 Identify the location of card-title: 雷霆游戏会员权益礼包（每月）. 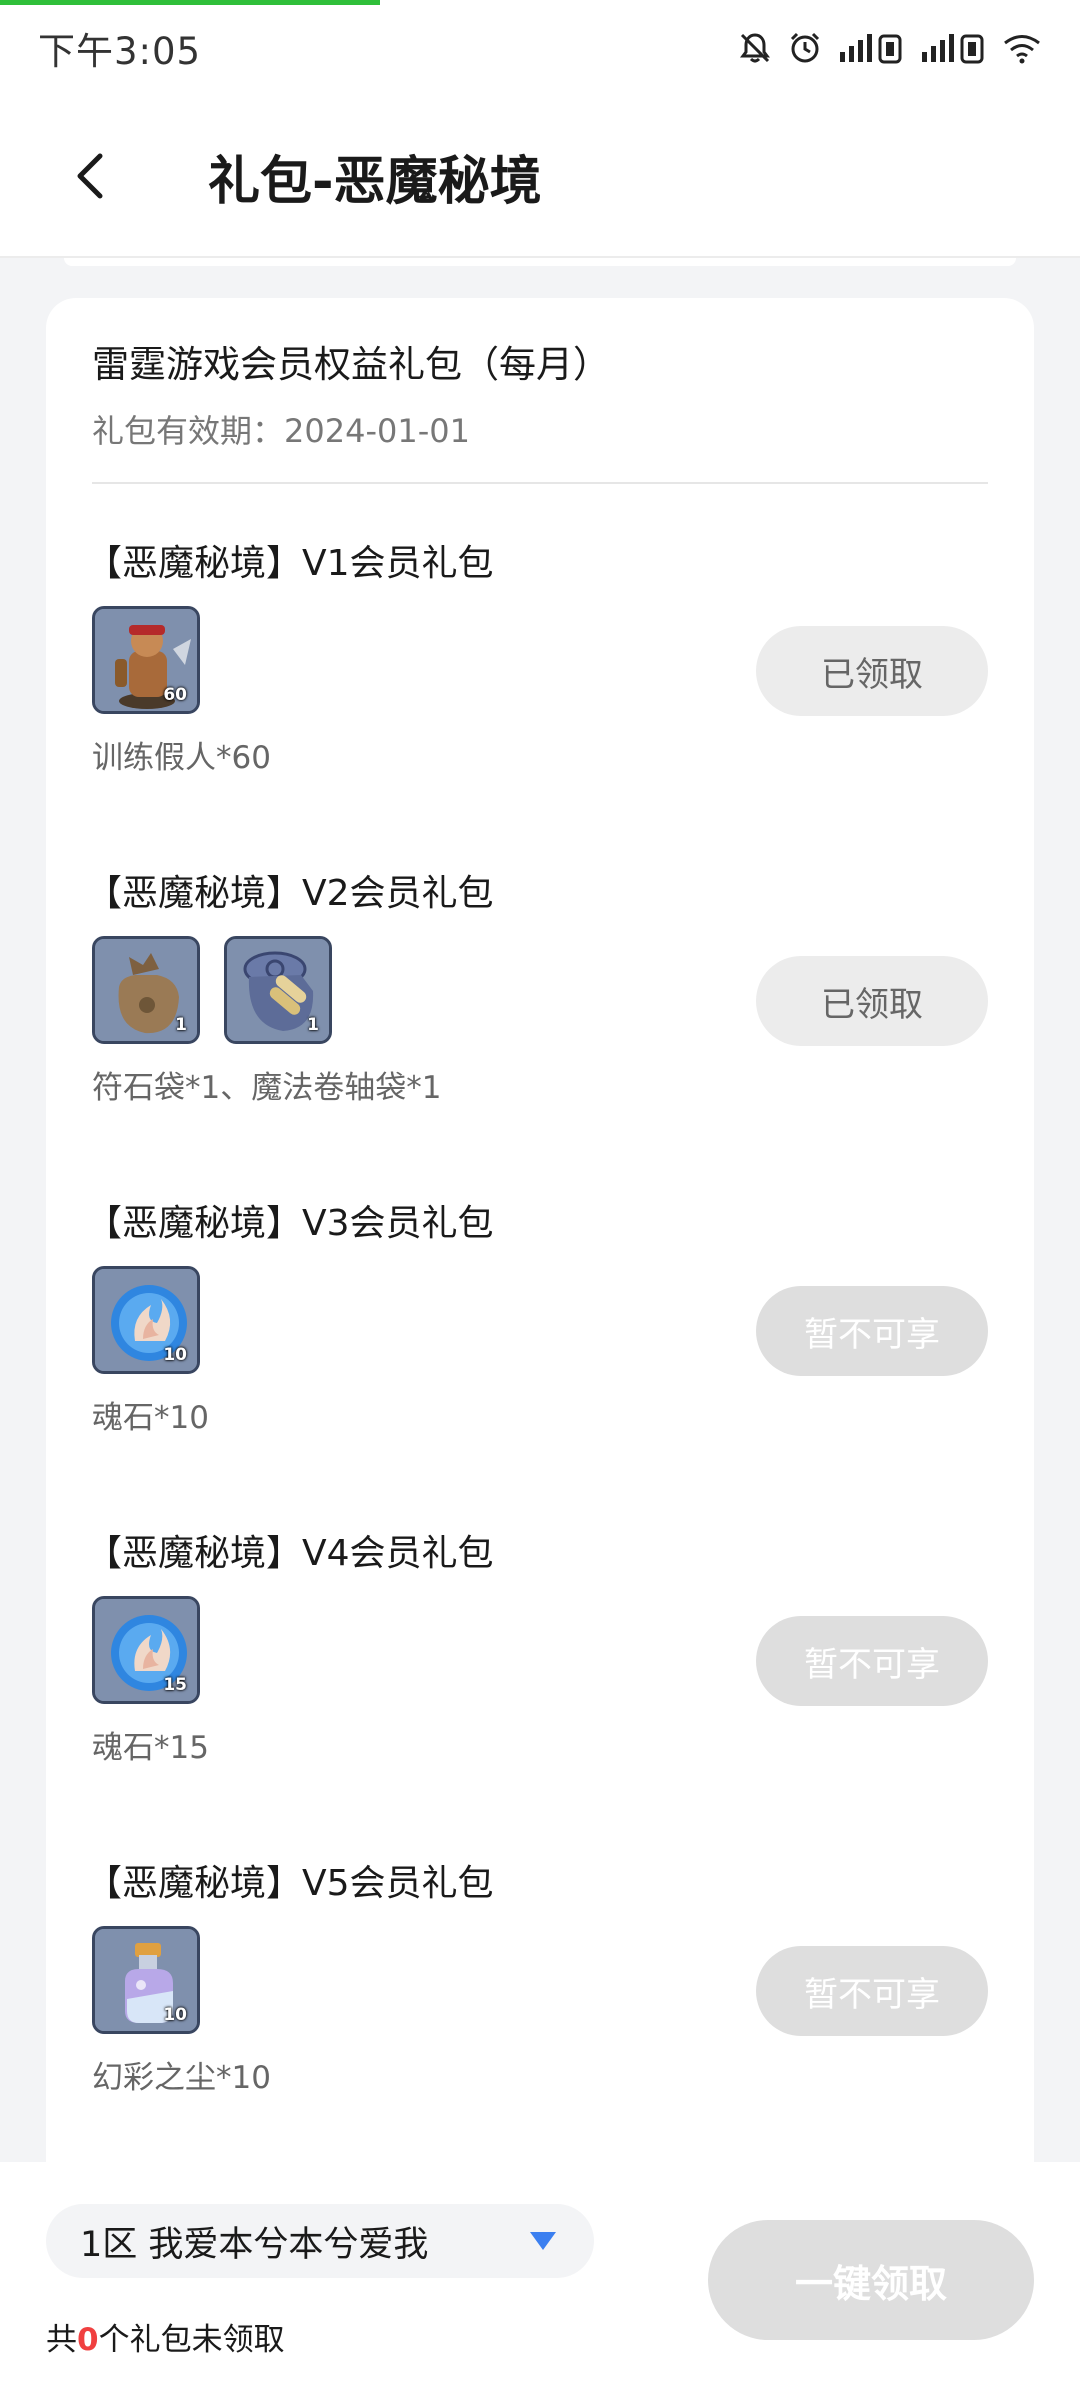
(351, 364).